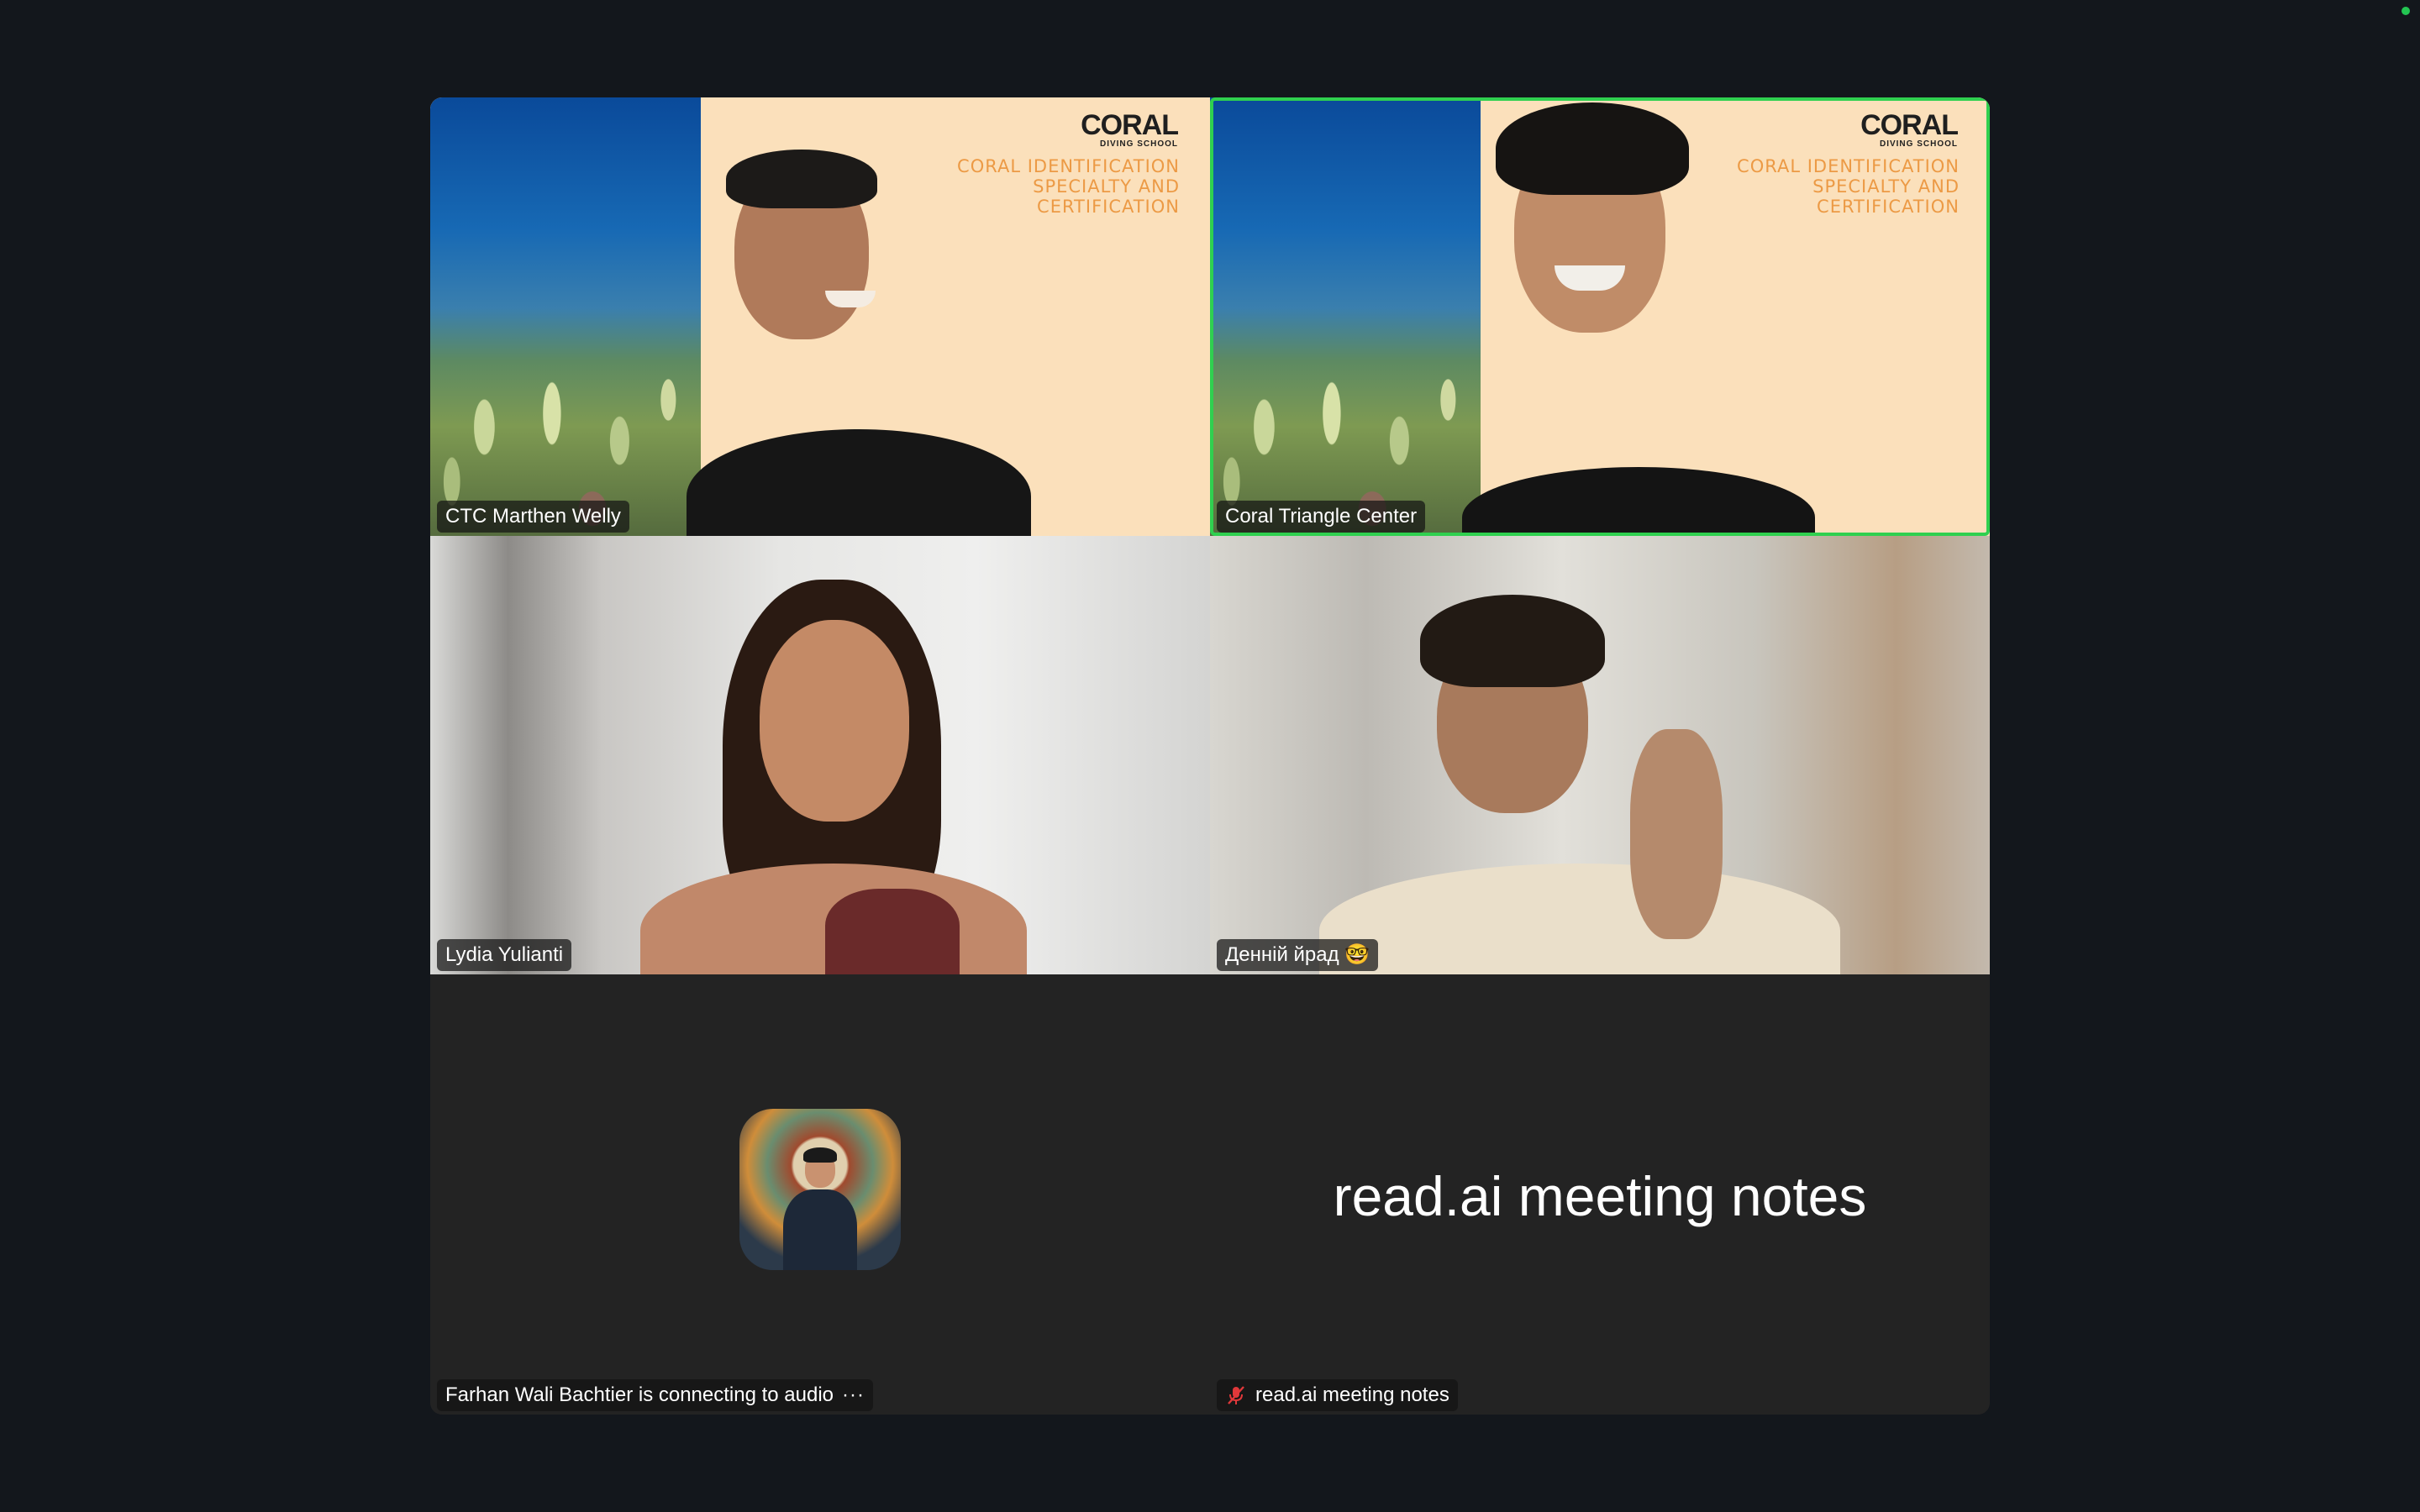 The image size is (2420, 1512). I want to click on participant-name-tag: CTC Marthen Welly, so click(533, 517).